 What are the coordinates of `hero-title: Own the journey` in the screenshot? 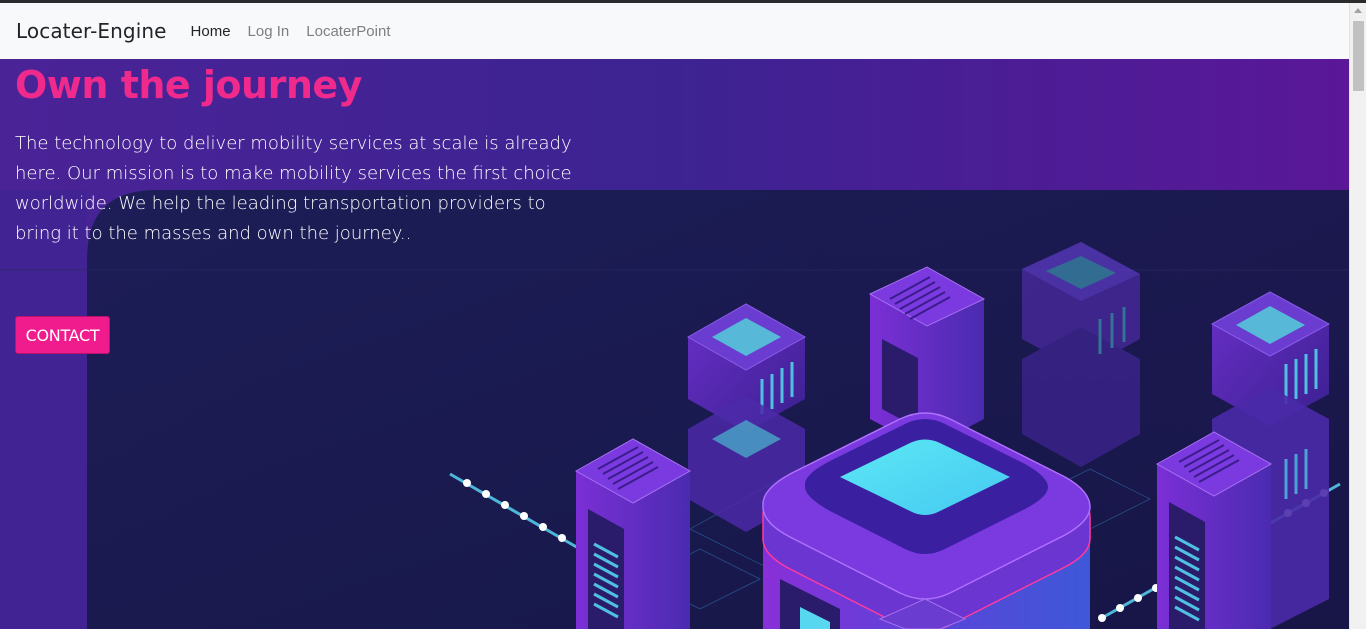 It's located at (188, 85).